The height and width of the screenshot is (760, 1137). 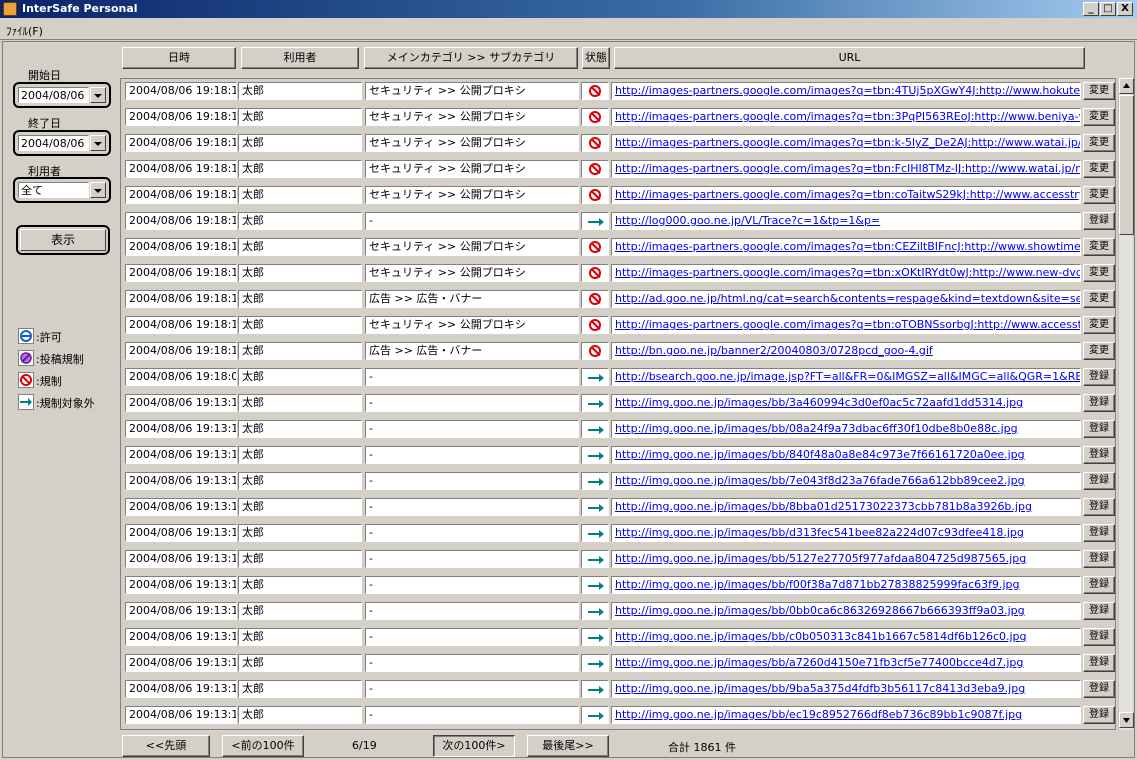 What do you see at coordinates (1125, 9) in the screenshot?
I see `close-button: X` at bounding box center [1125, 9].